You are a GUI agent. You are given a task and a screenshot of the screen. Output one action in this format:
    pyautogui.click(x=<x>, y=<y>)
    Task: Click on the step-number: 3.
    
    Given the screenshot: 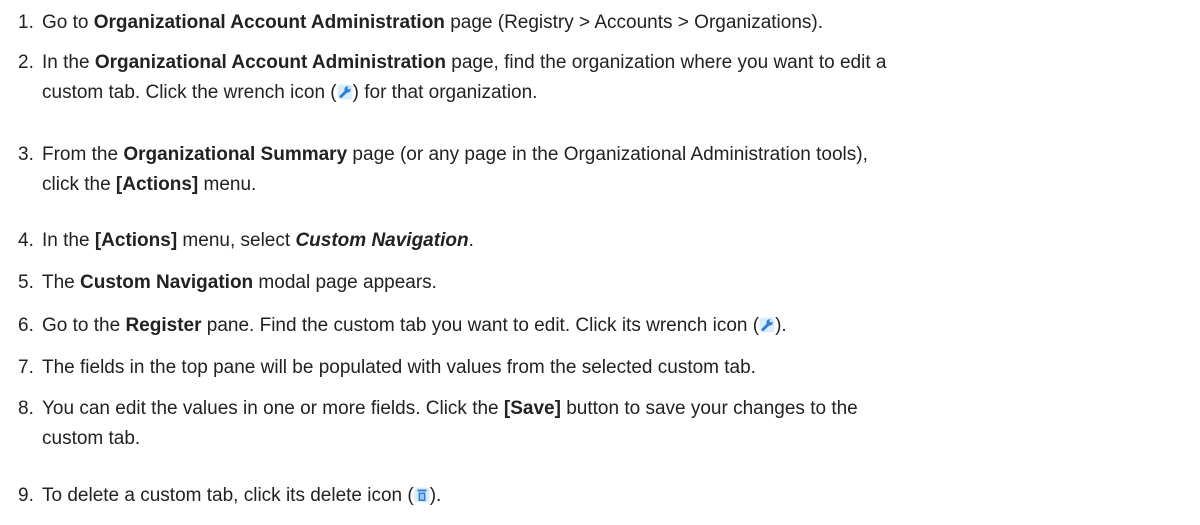 What is the action you would take?
    pyautogui.click(x=26, y=154)
    